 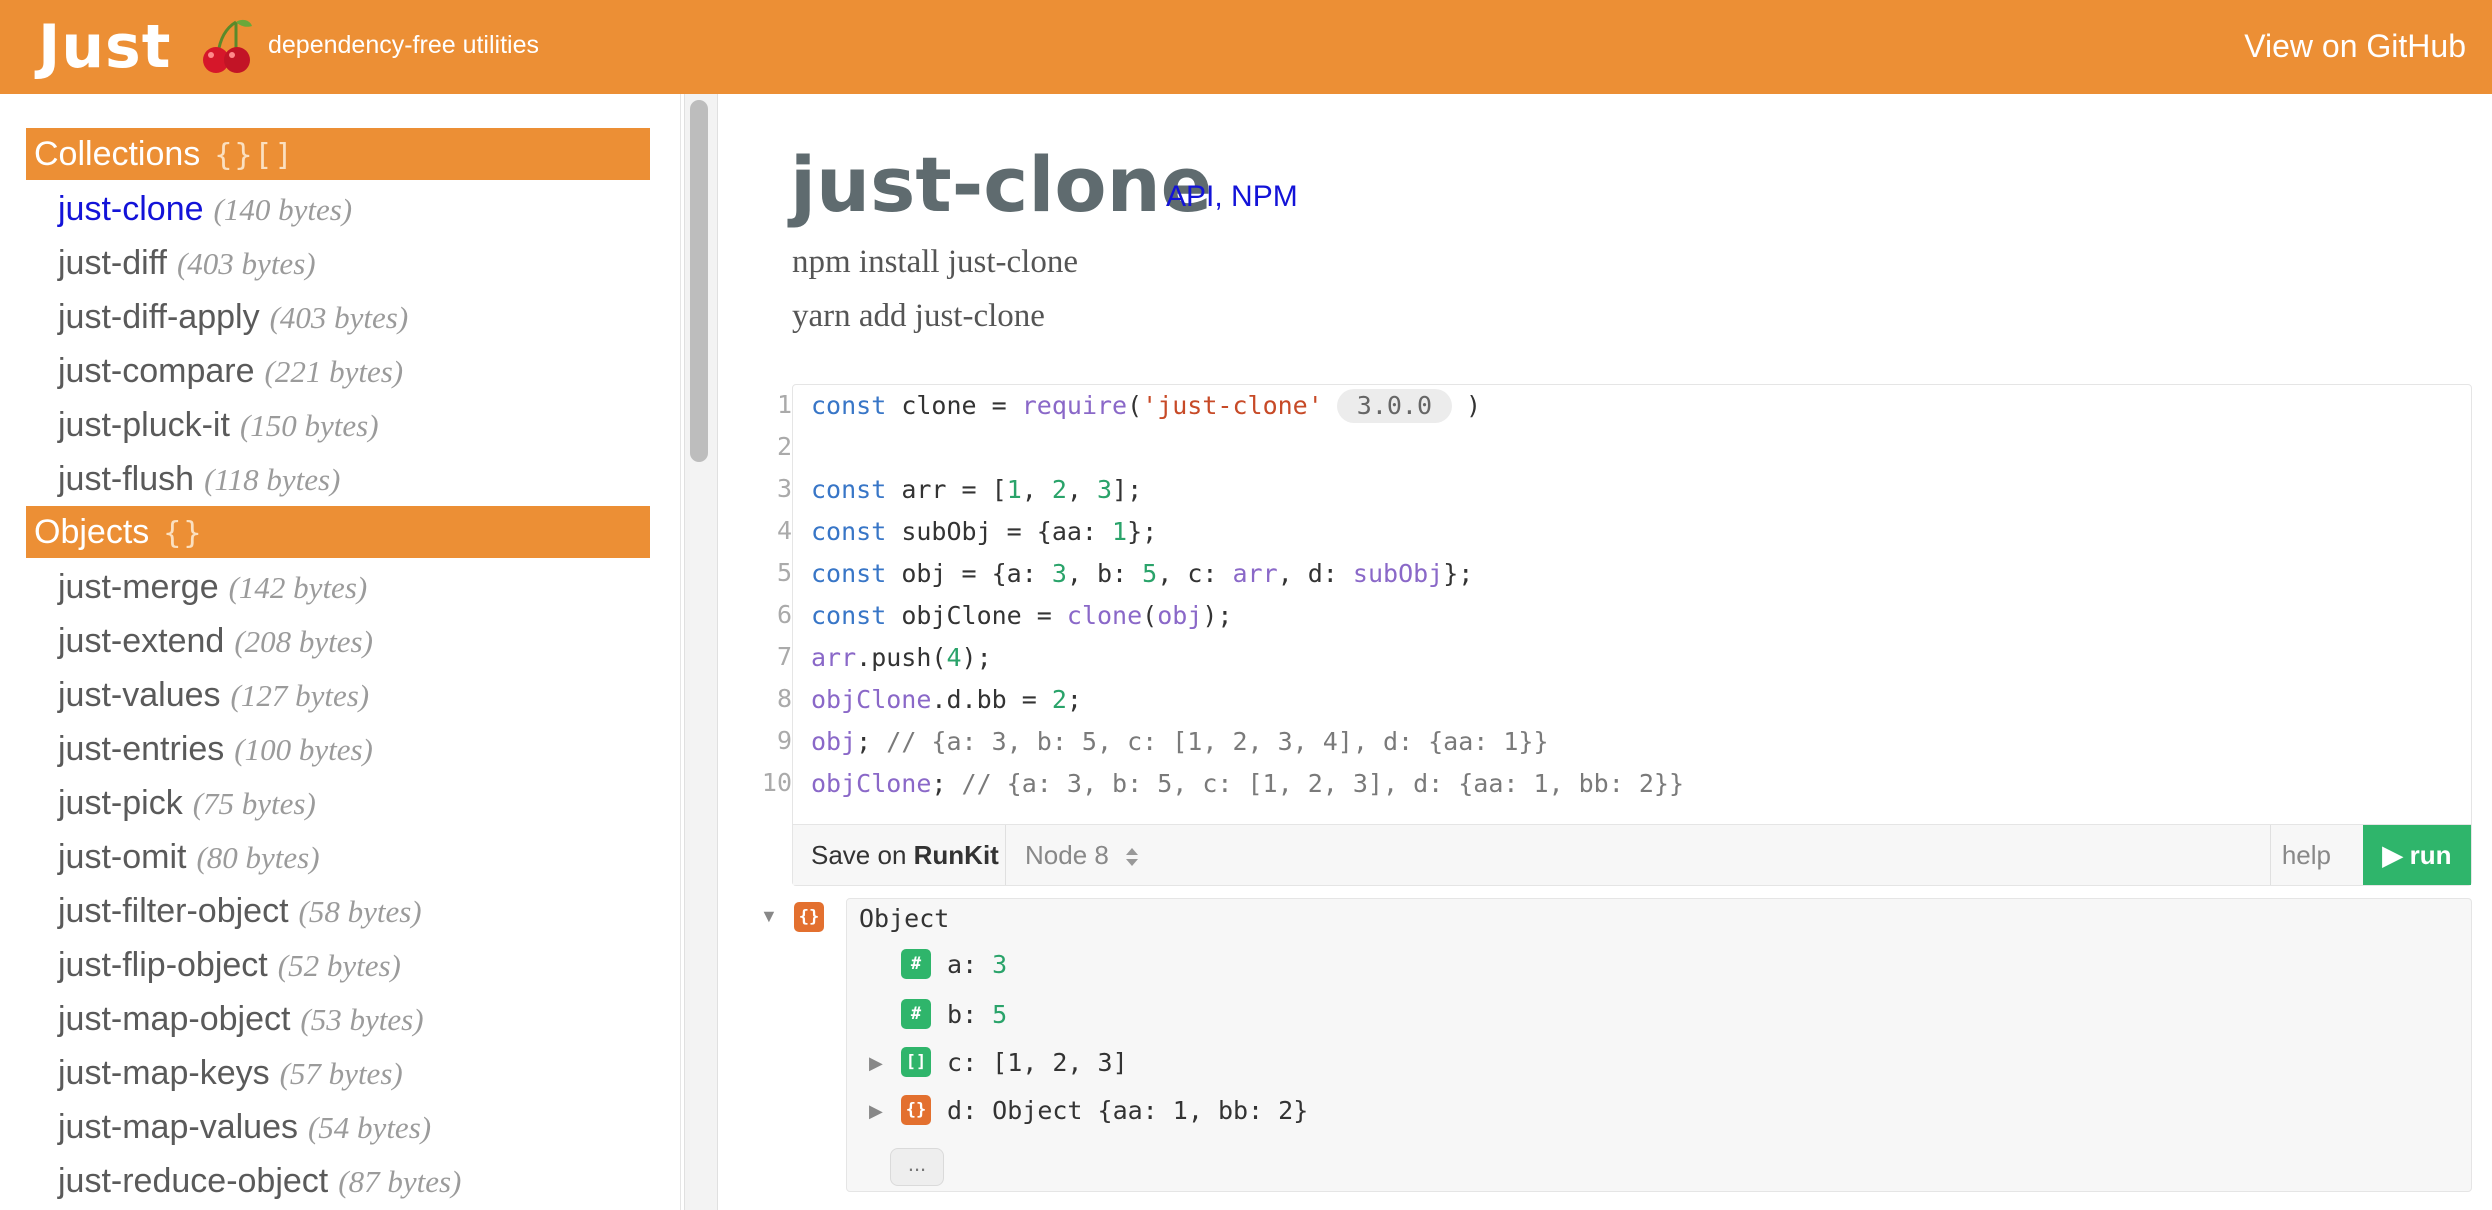 I want to click on sidebar-item-just-values: just-values (127 bytes), so click(x=213, y=695).